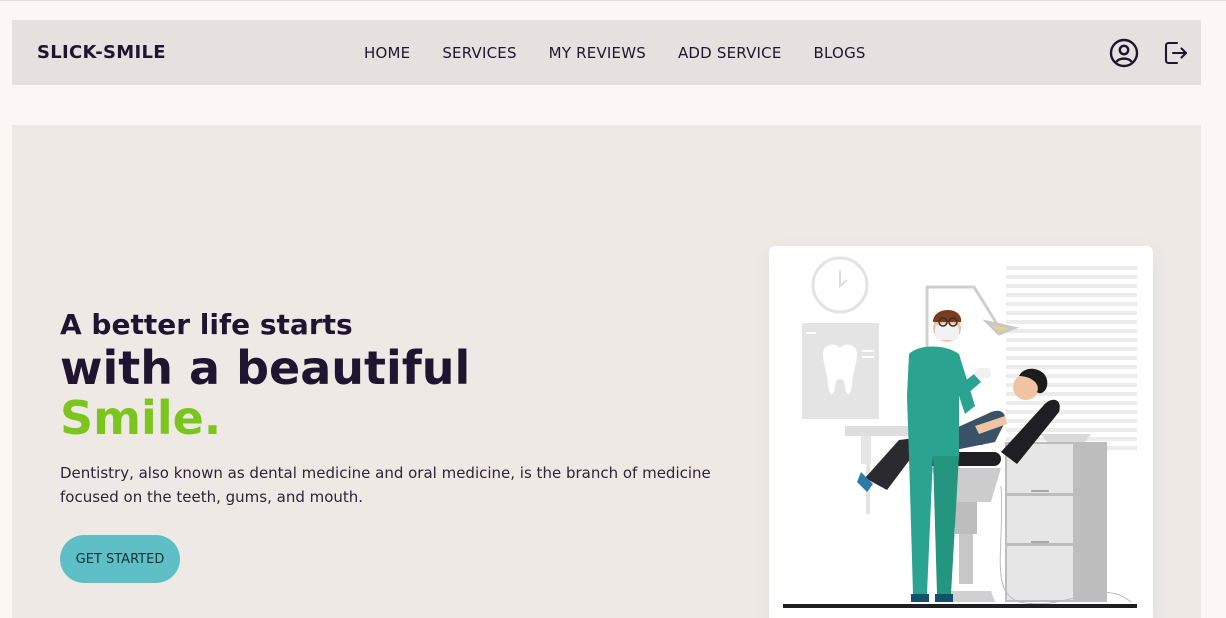 The height and width of the screenshot is (618, 1226). I want to click on floor-line, so click(960, 606).